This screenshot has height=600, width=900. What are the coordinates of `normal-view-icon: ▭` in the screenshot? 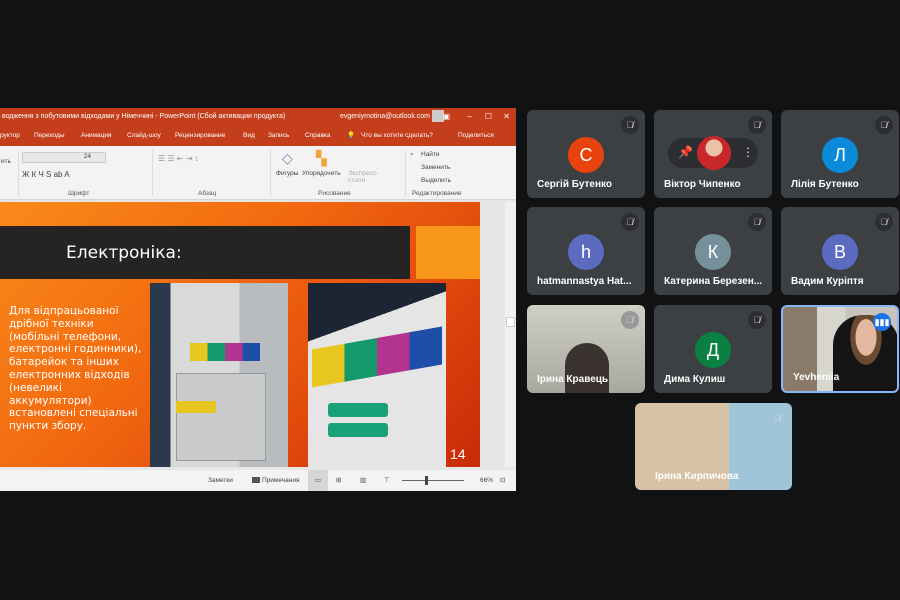 It's located at (318, 480).